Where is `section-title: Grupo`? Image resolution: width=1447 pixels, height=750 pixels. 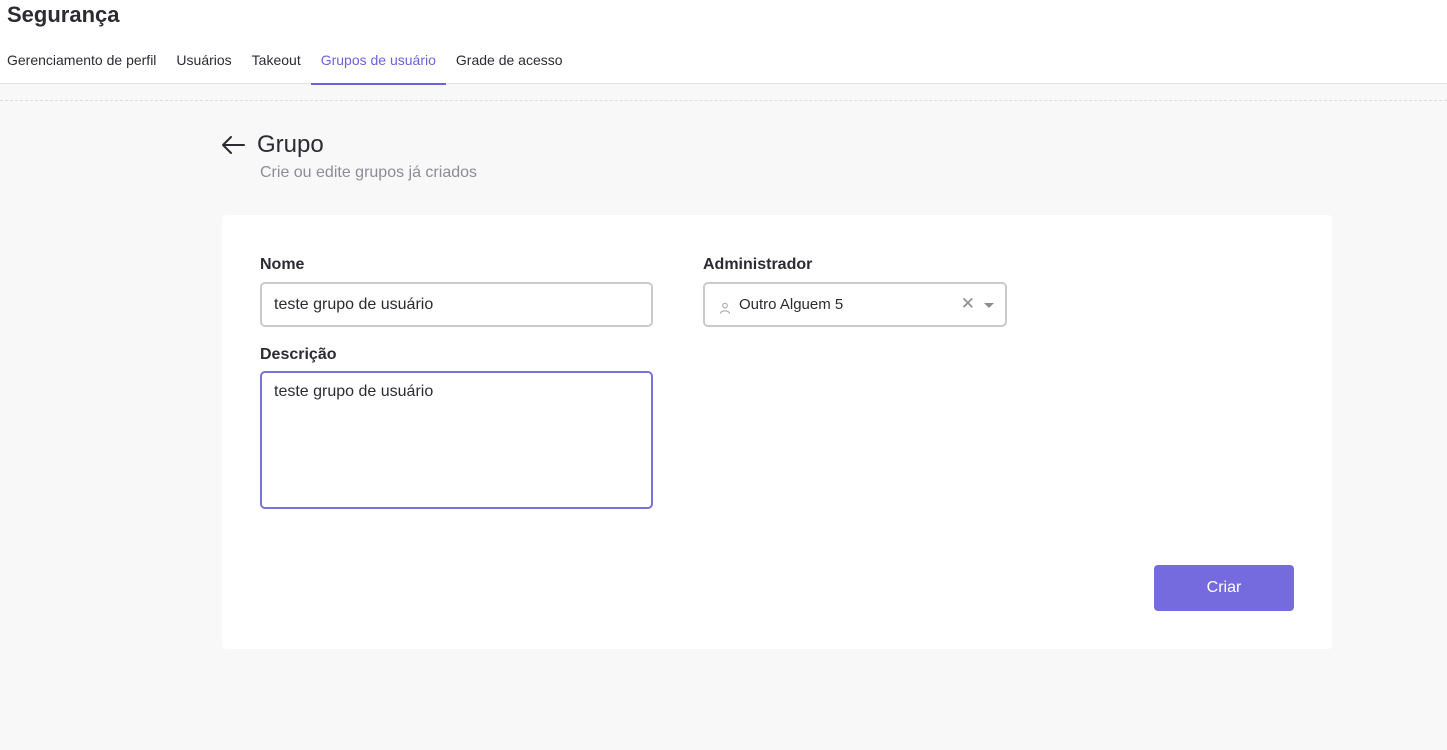
section-title: Grupo is located at coordinates (290, 144).